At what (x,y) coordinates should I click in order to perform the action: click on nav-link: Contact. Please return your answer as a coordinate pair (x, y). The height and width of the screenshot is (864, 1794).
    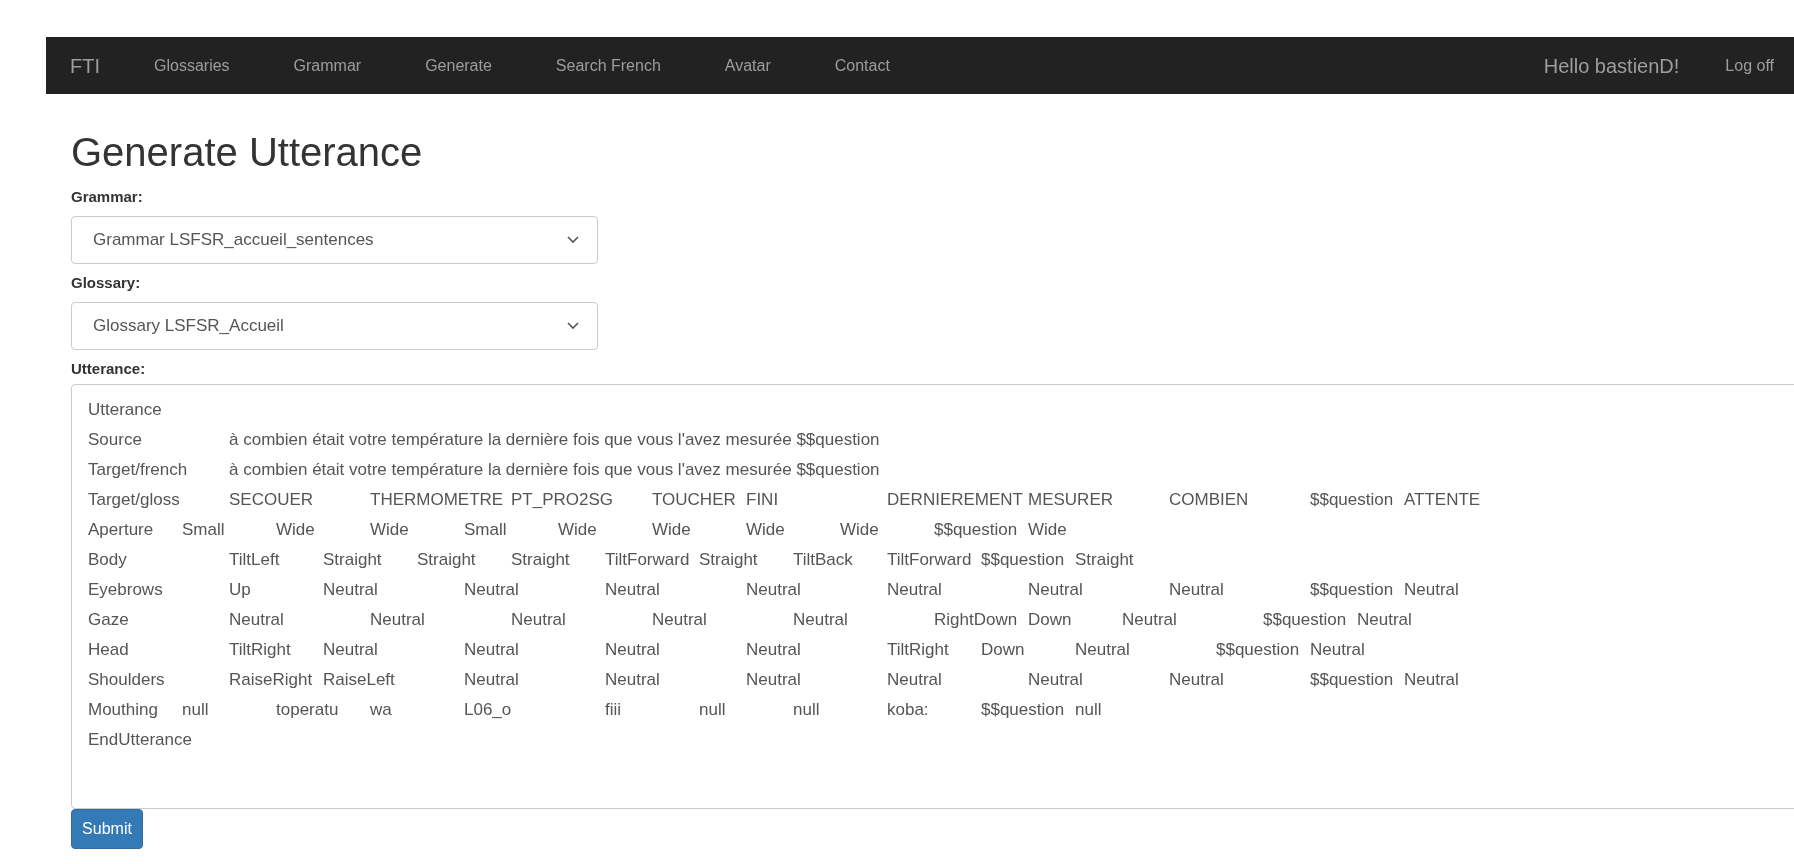
    Looking at the image, I should click on (862, 65).